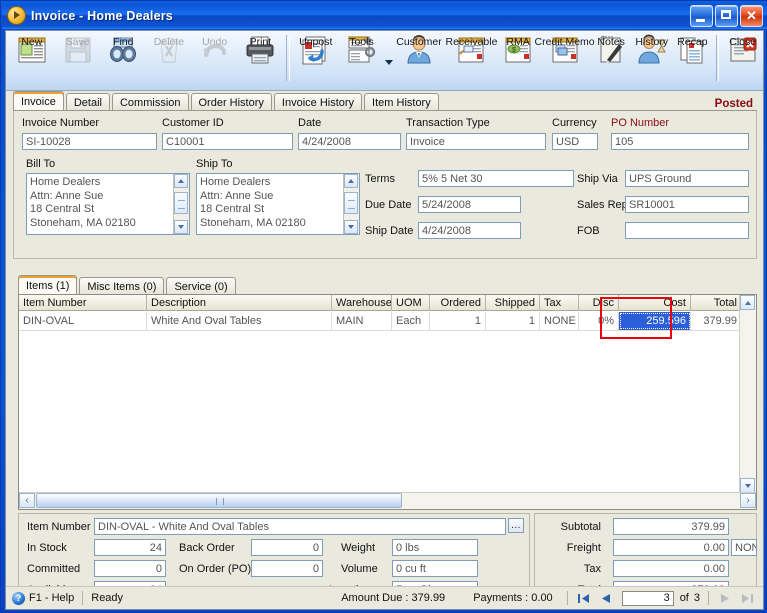 The height and width of the screenshot is (613, 767). I want to click on bill-to-scroll-thumb, so click(181, 203).